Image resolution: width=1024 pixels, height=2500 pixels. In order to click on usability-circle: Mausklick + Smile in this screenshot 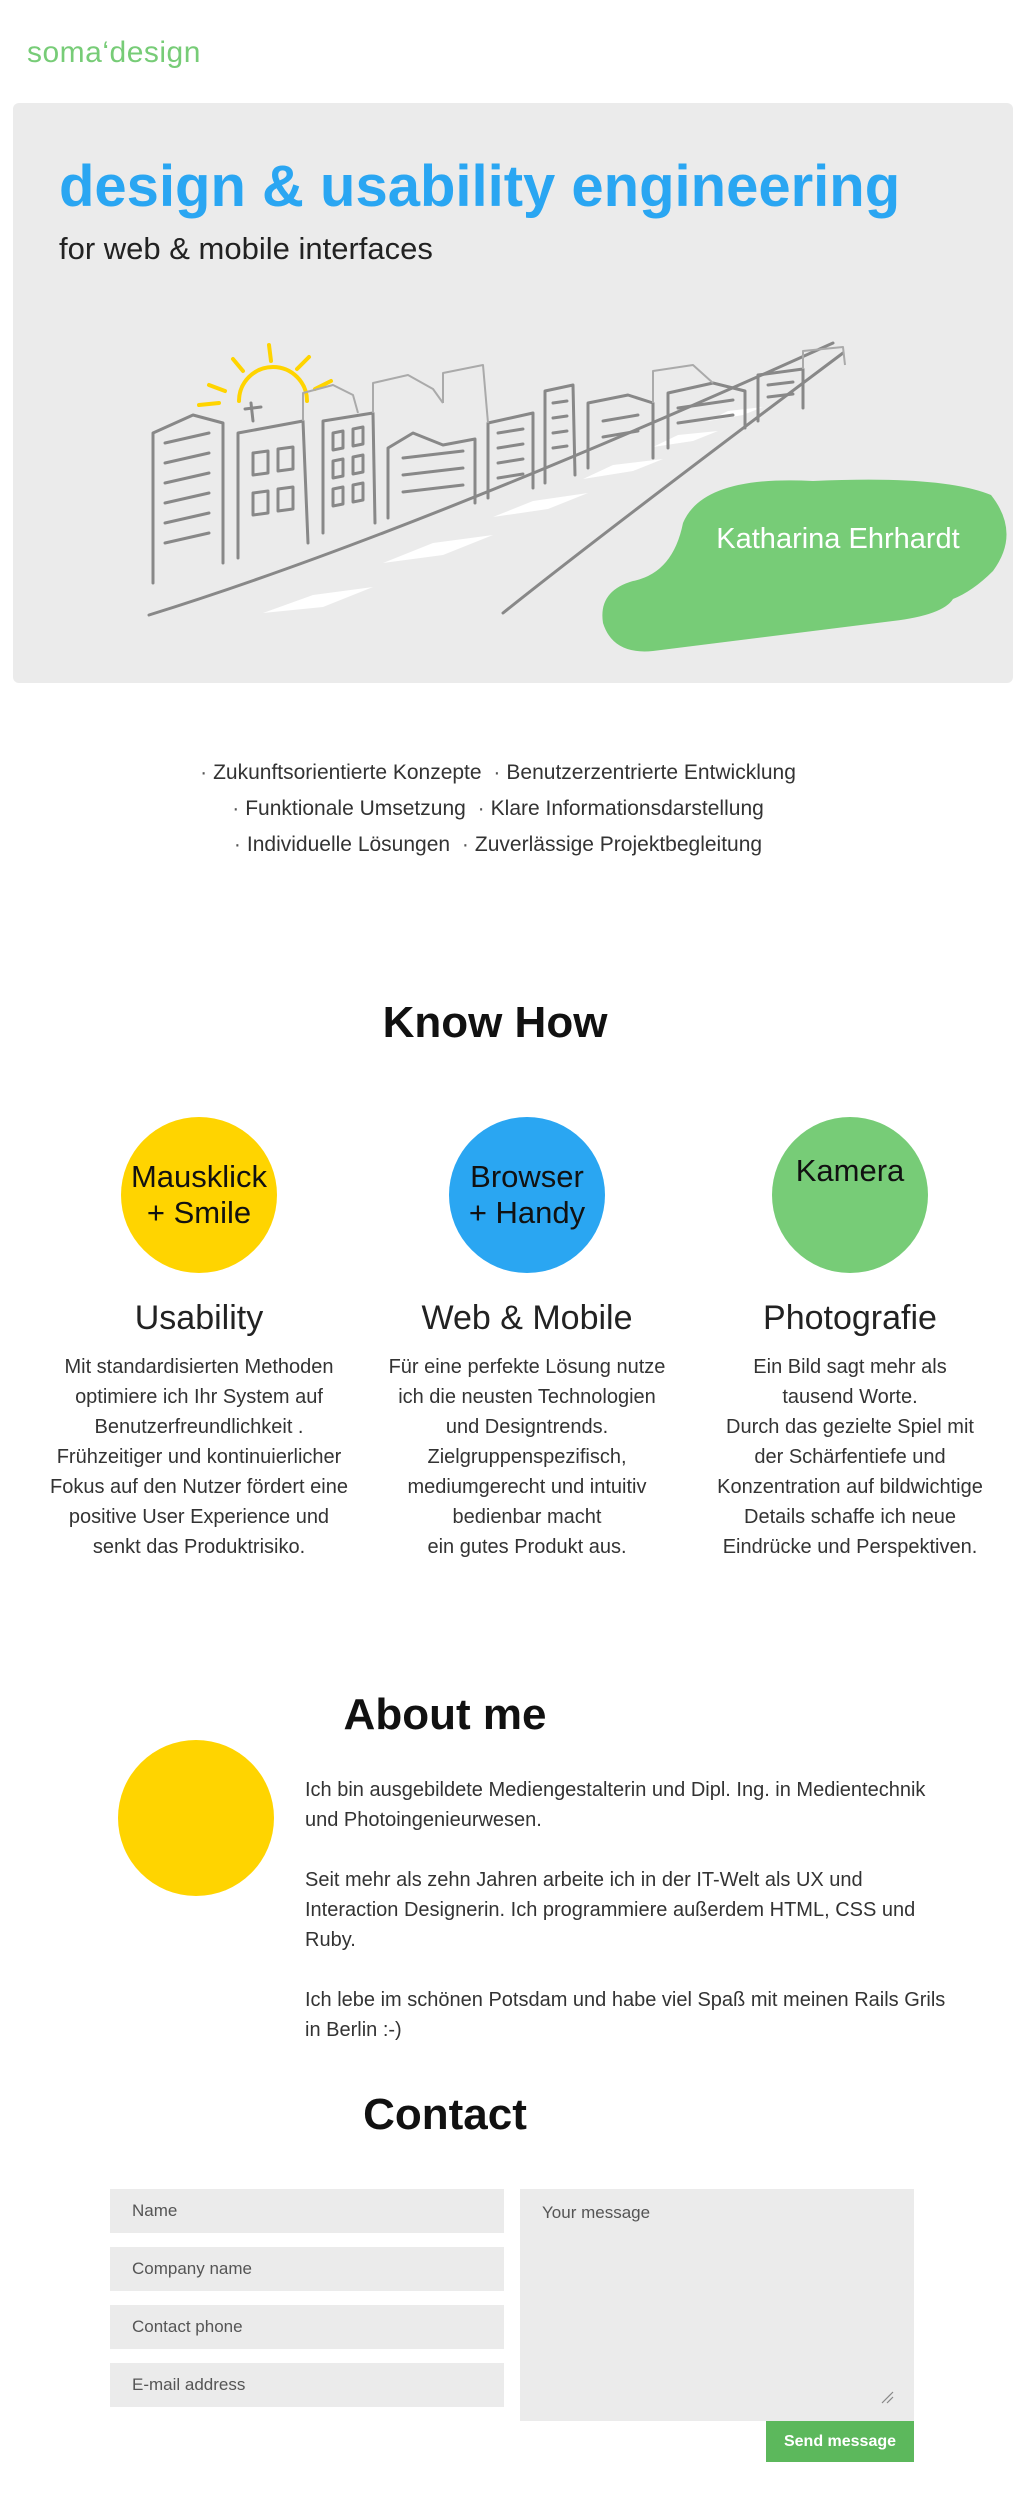, I will do `click(199, 1195)`.